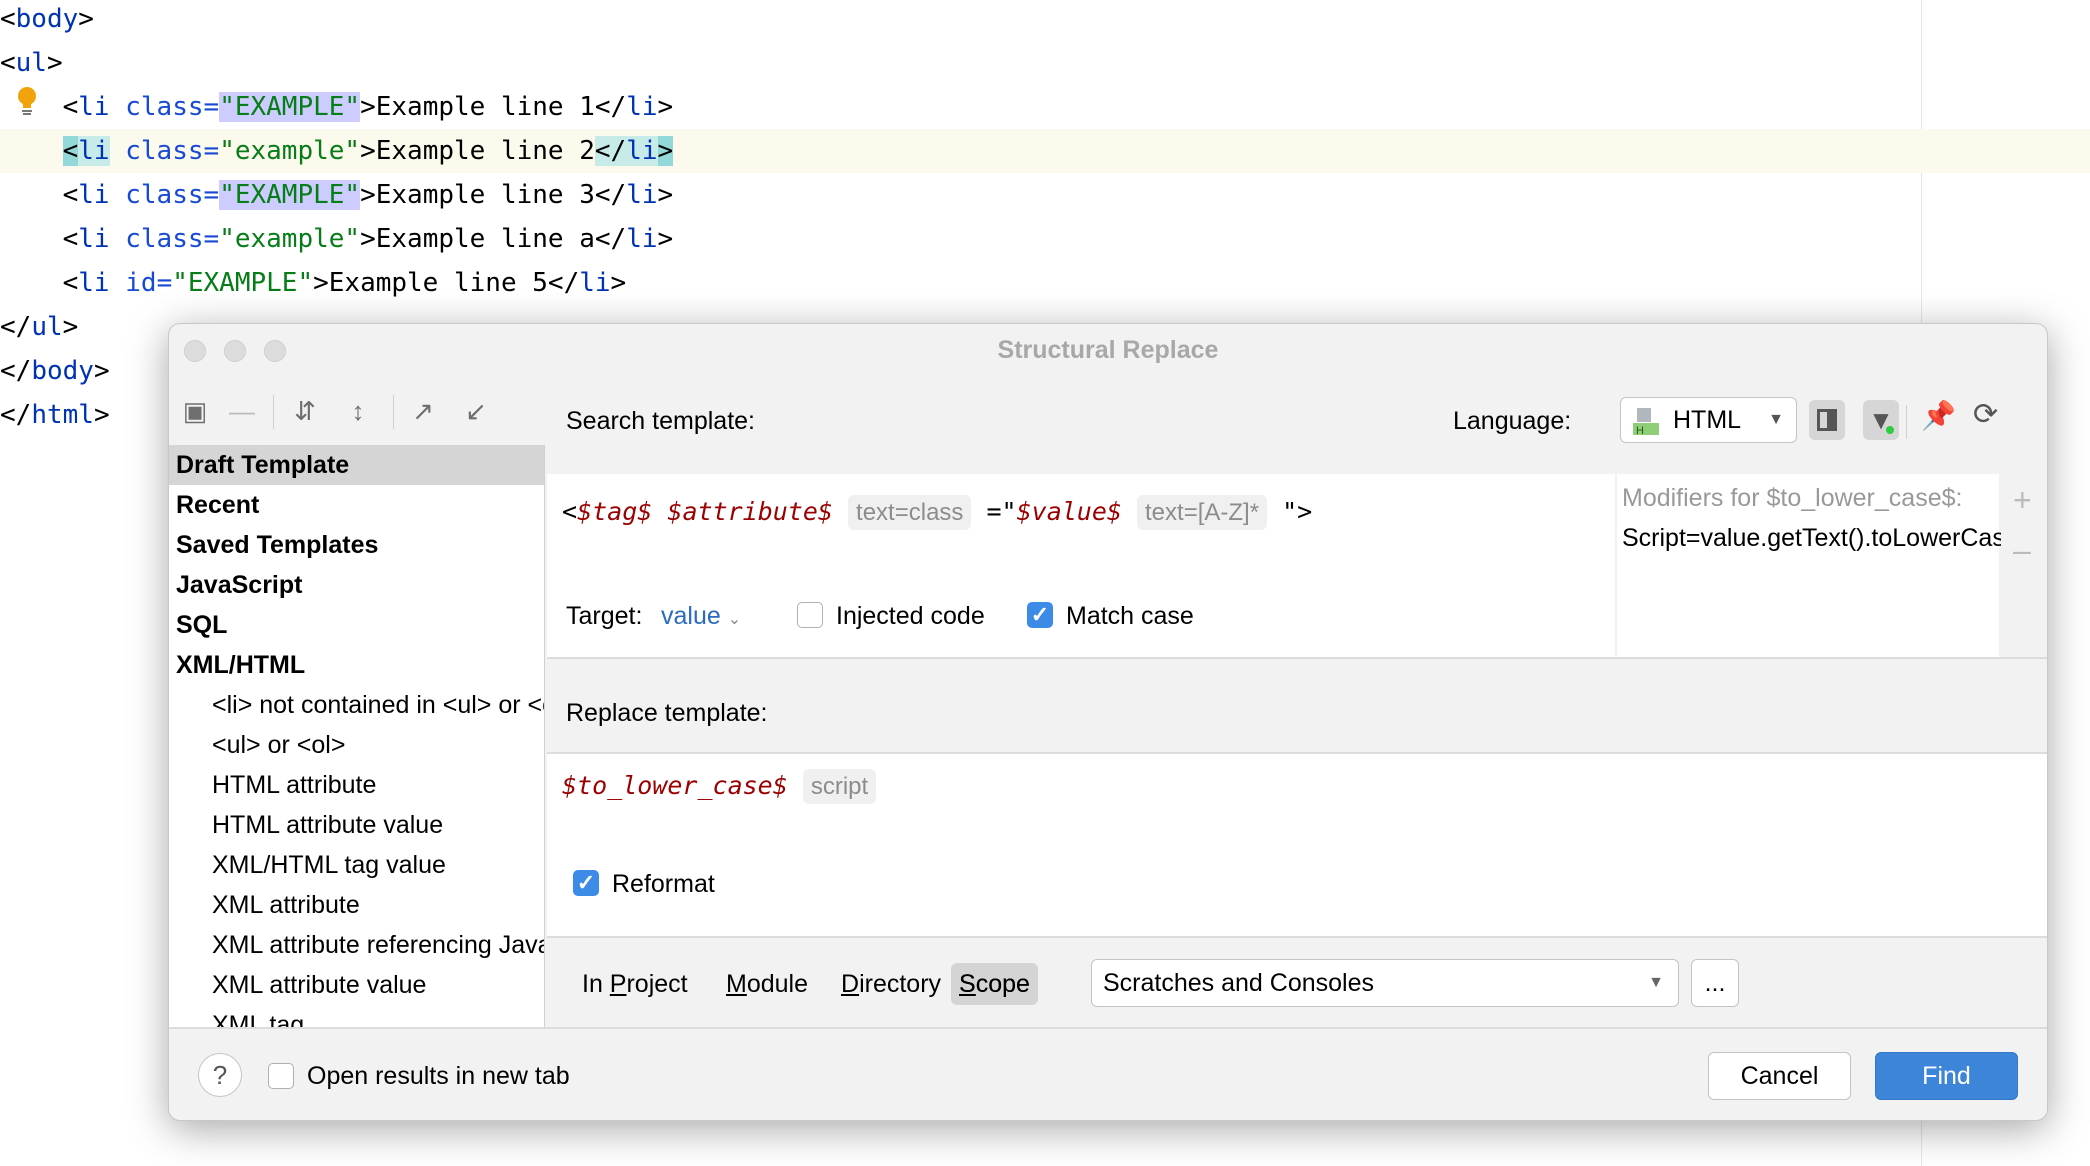 This screenshot has height=1166, width=2090. What do you see at coordinates (275, 351) in the screenshot?
I see `zoom-window-button` at bounding box center [275, 351].